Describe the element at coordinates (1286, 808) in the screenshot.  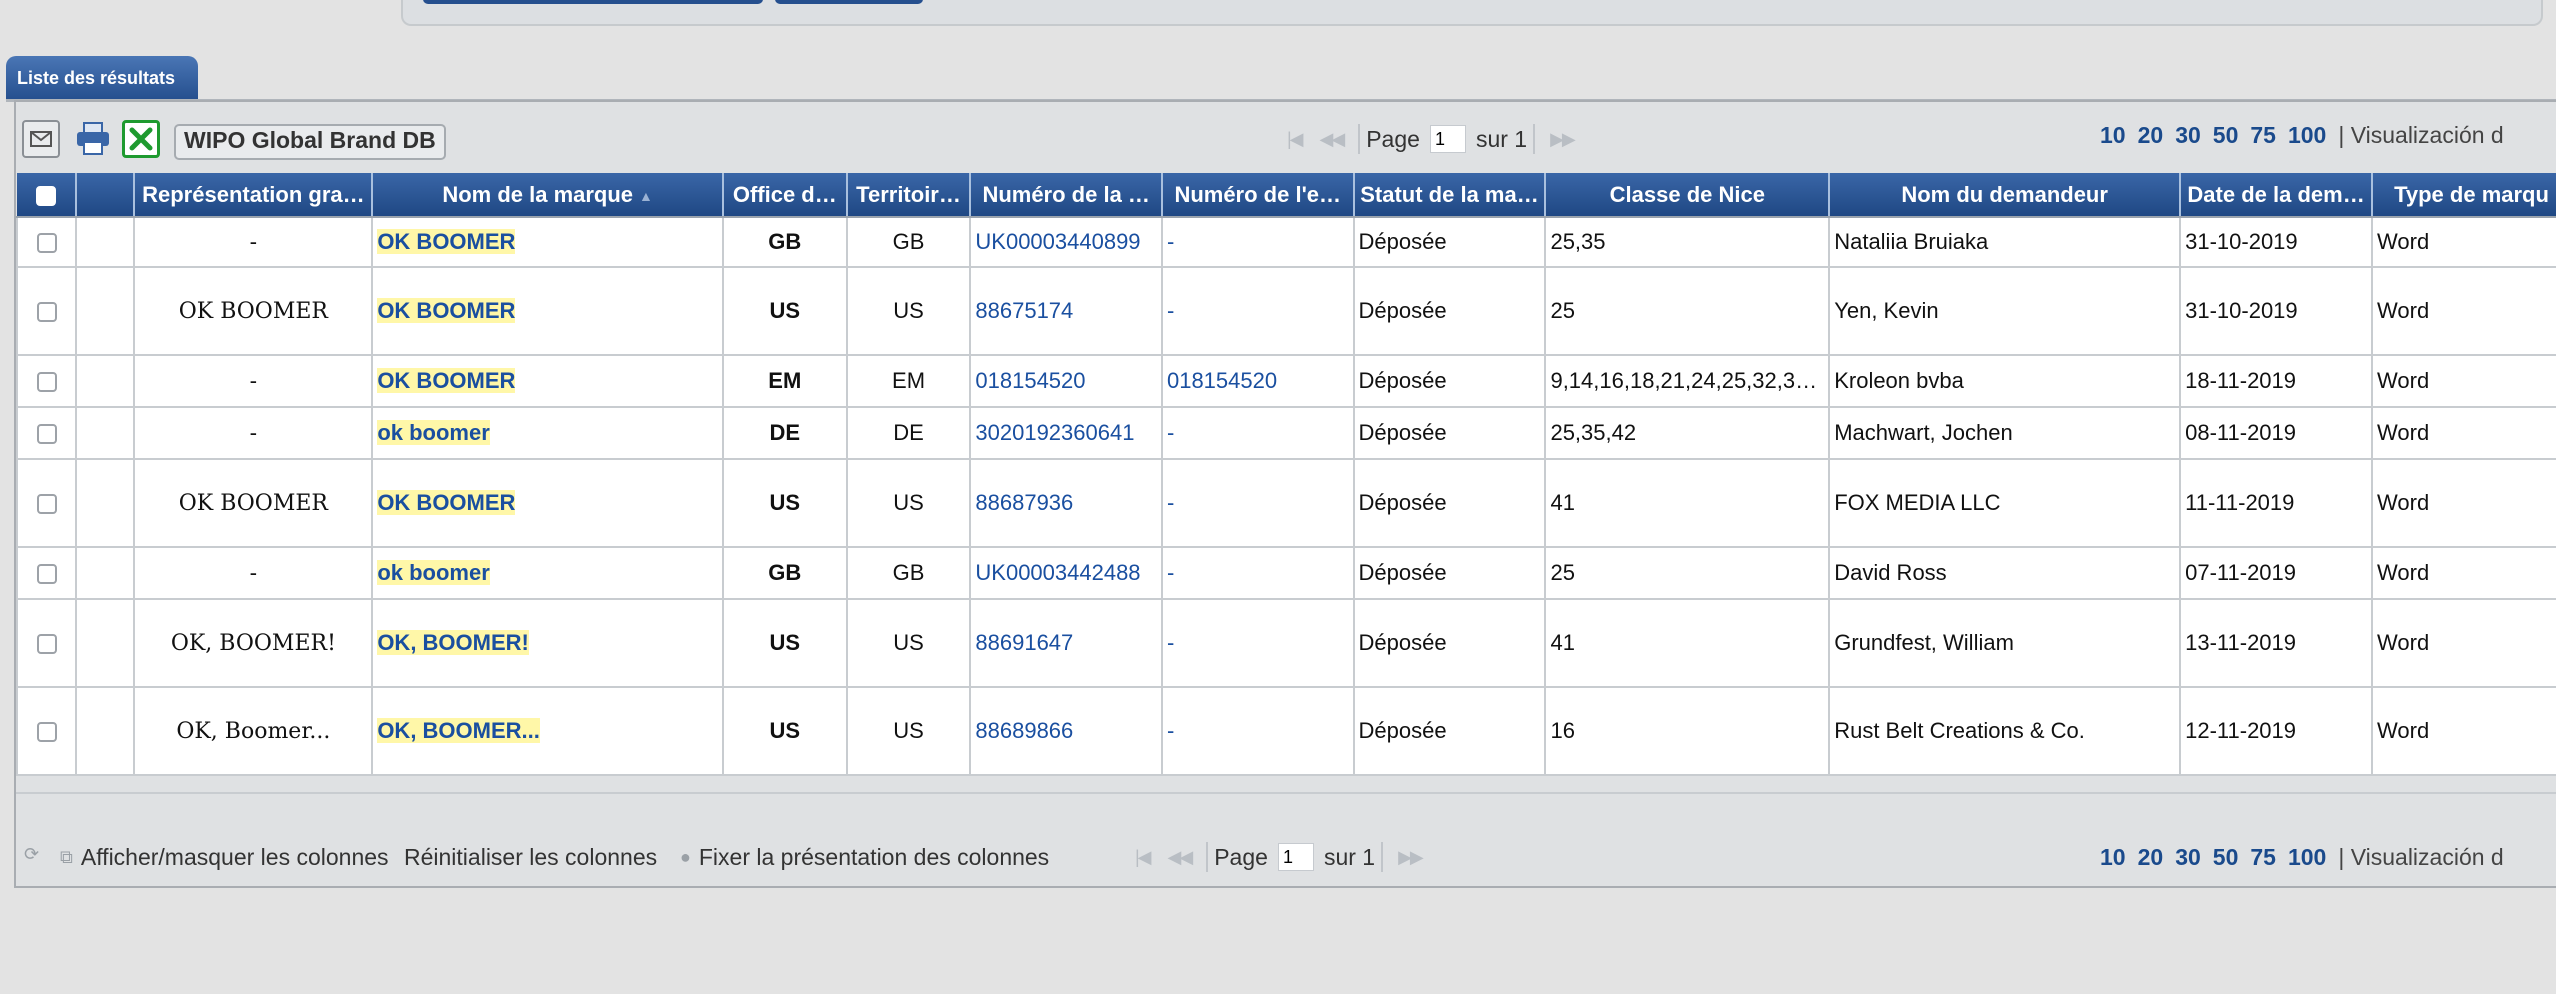
I see `horizontal-scrollbar` at that location.